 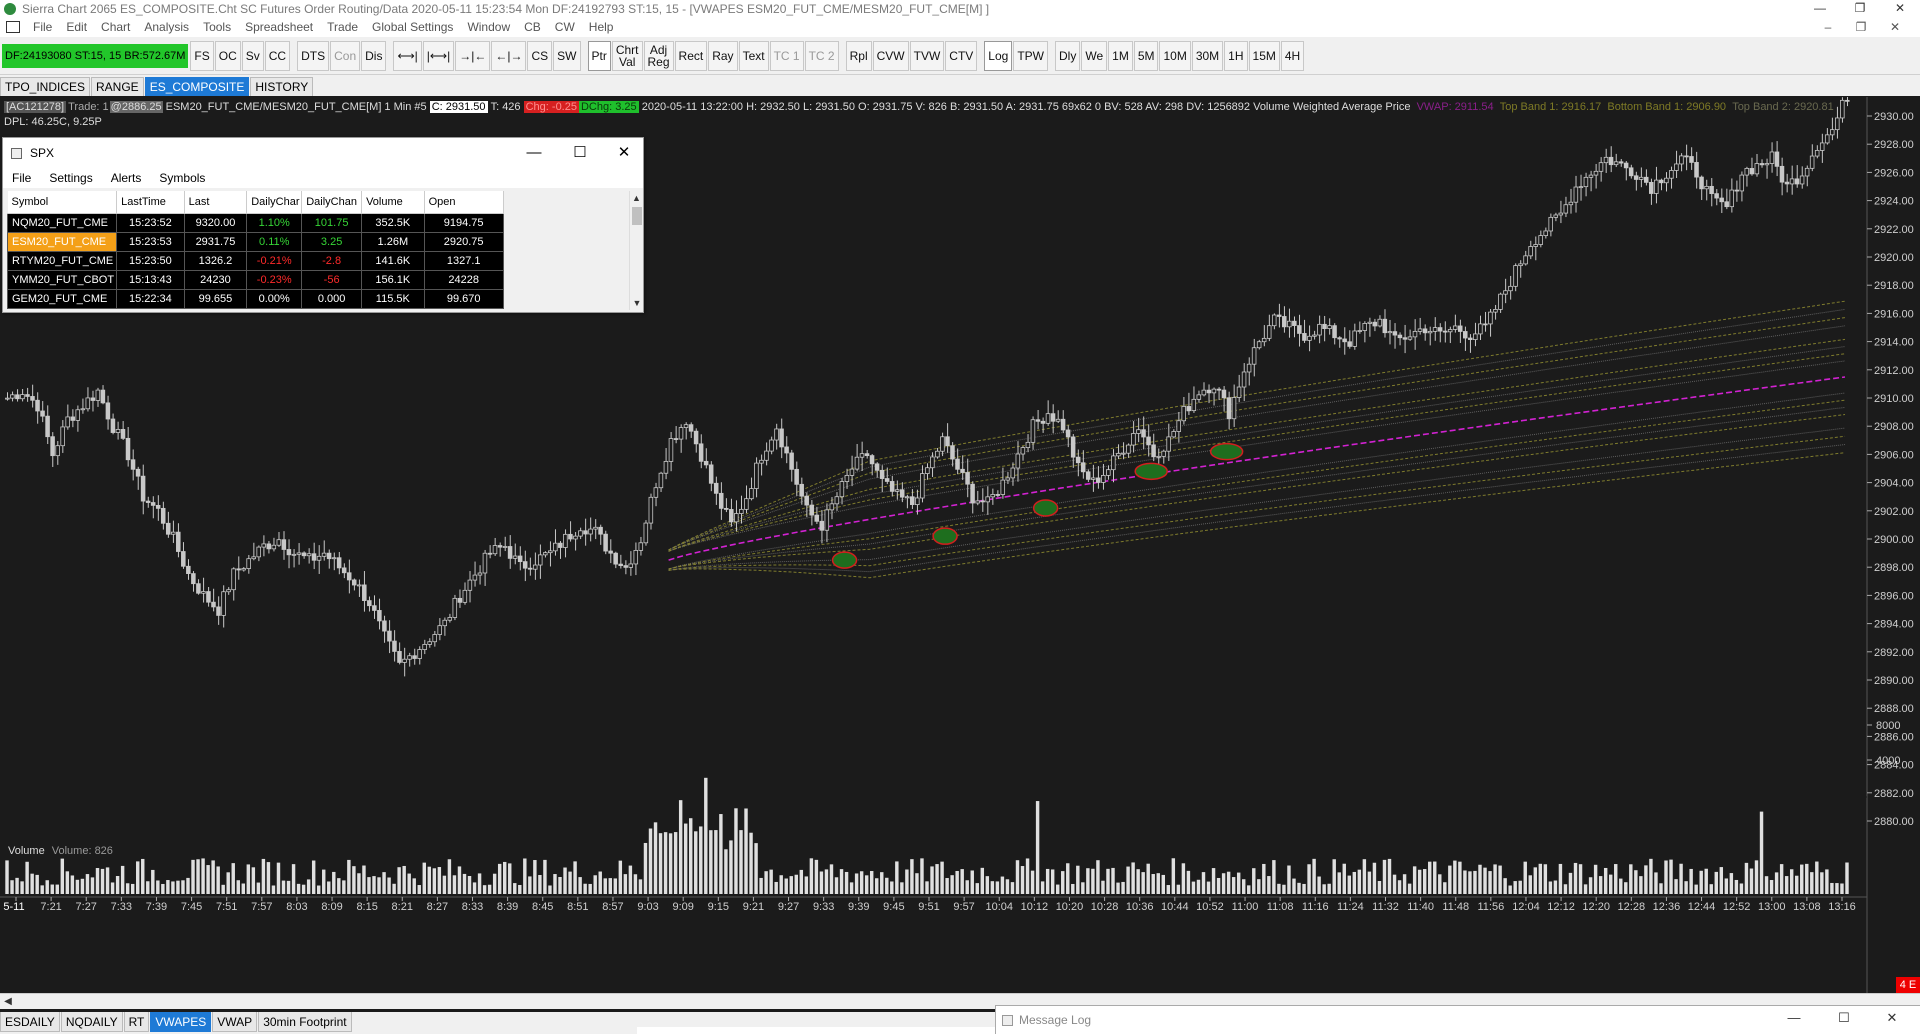 What do you see at coordinates (282, 86) in the screenshot?
I see `tab-history: HISTORY` at bounding box center [282, 86].